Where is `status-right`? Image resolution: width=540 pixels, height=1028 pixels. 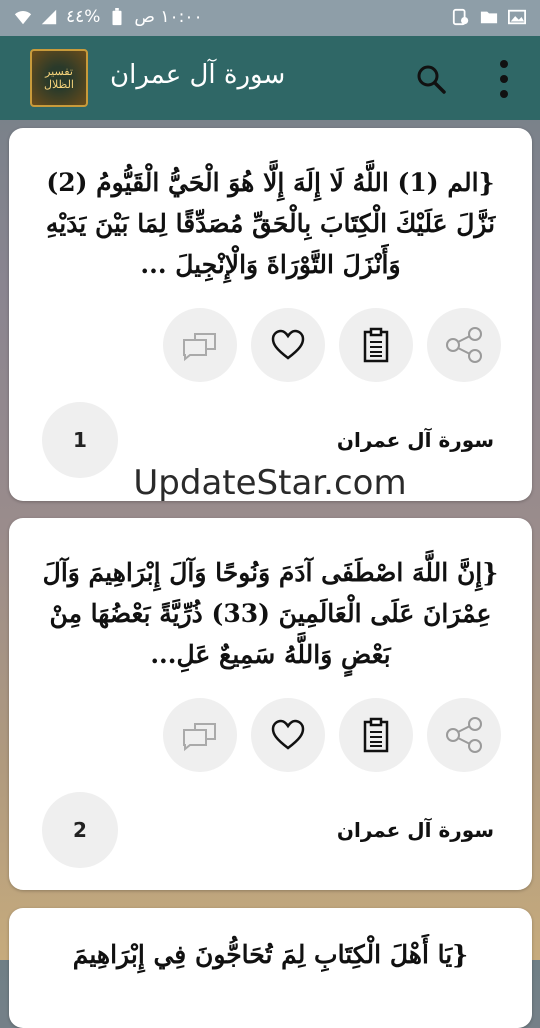
status-right is located at coordinates (489, 17).